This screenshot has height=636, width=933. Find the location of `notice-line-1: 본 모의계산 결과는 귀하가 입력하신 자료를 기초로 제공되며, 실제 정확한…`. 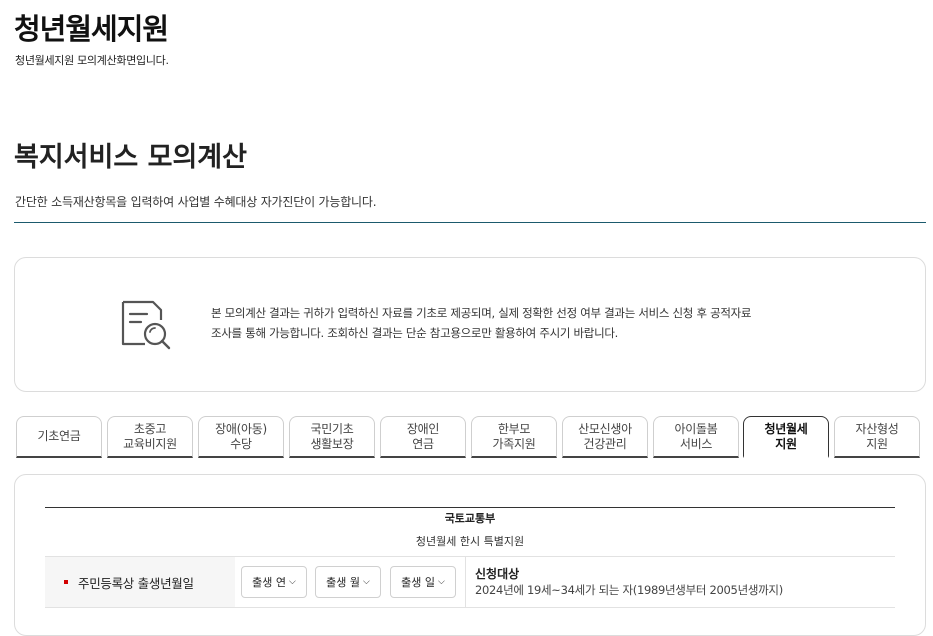

notice-line-1: 본 모의계산 결과는 귀하가 입력하신 자료를 기초로 제공되며, 실제 정확한… is located at coordinates (481, 313).